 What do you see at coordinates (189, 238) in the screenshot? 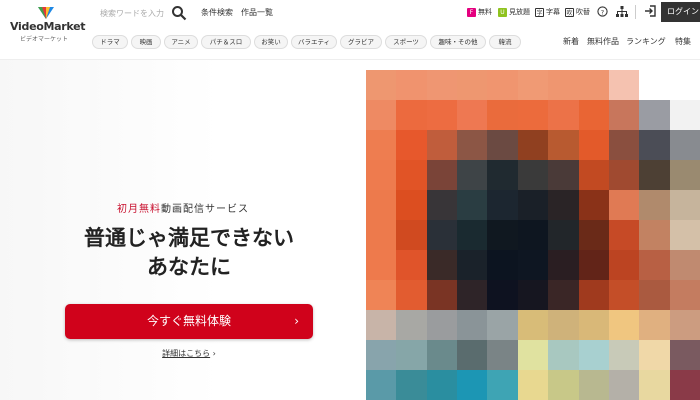
I see `headline-line-1: 普通じゃ満足できない` at bounding box center [189, 238].